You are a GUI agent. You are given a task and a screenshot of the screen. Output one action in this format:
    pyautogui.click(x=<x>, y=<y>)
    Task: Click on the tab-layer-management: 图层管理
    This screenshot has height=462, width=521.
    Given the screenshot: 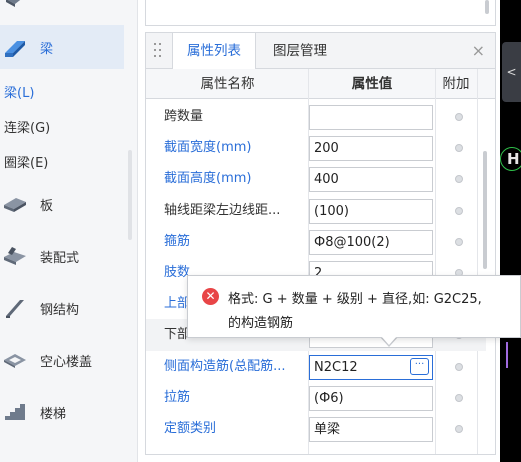 What is the action you would take?
    pyautogui.click(x=300, y=51)
    